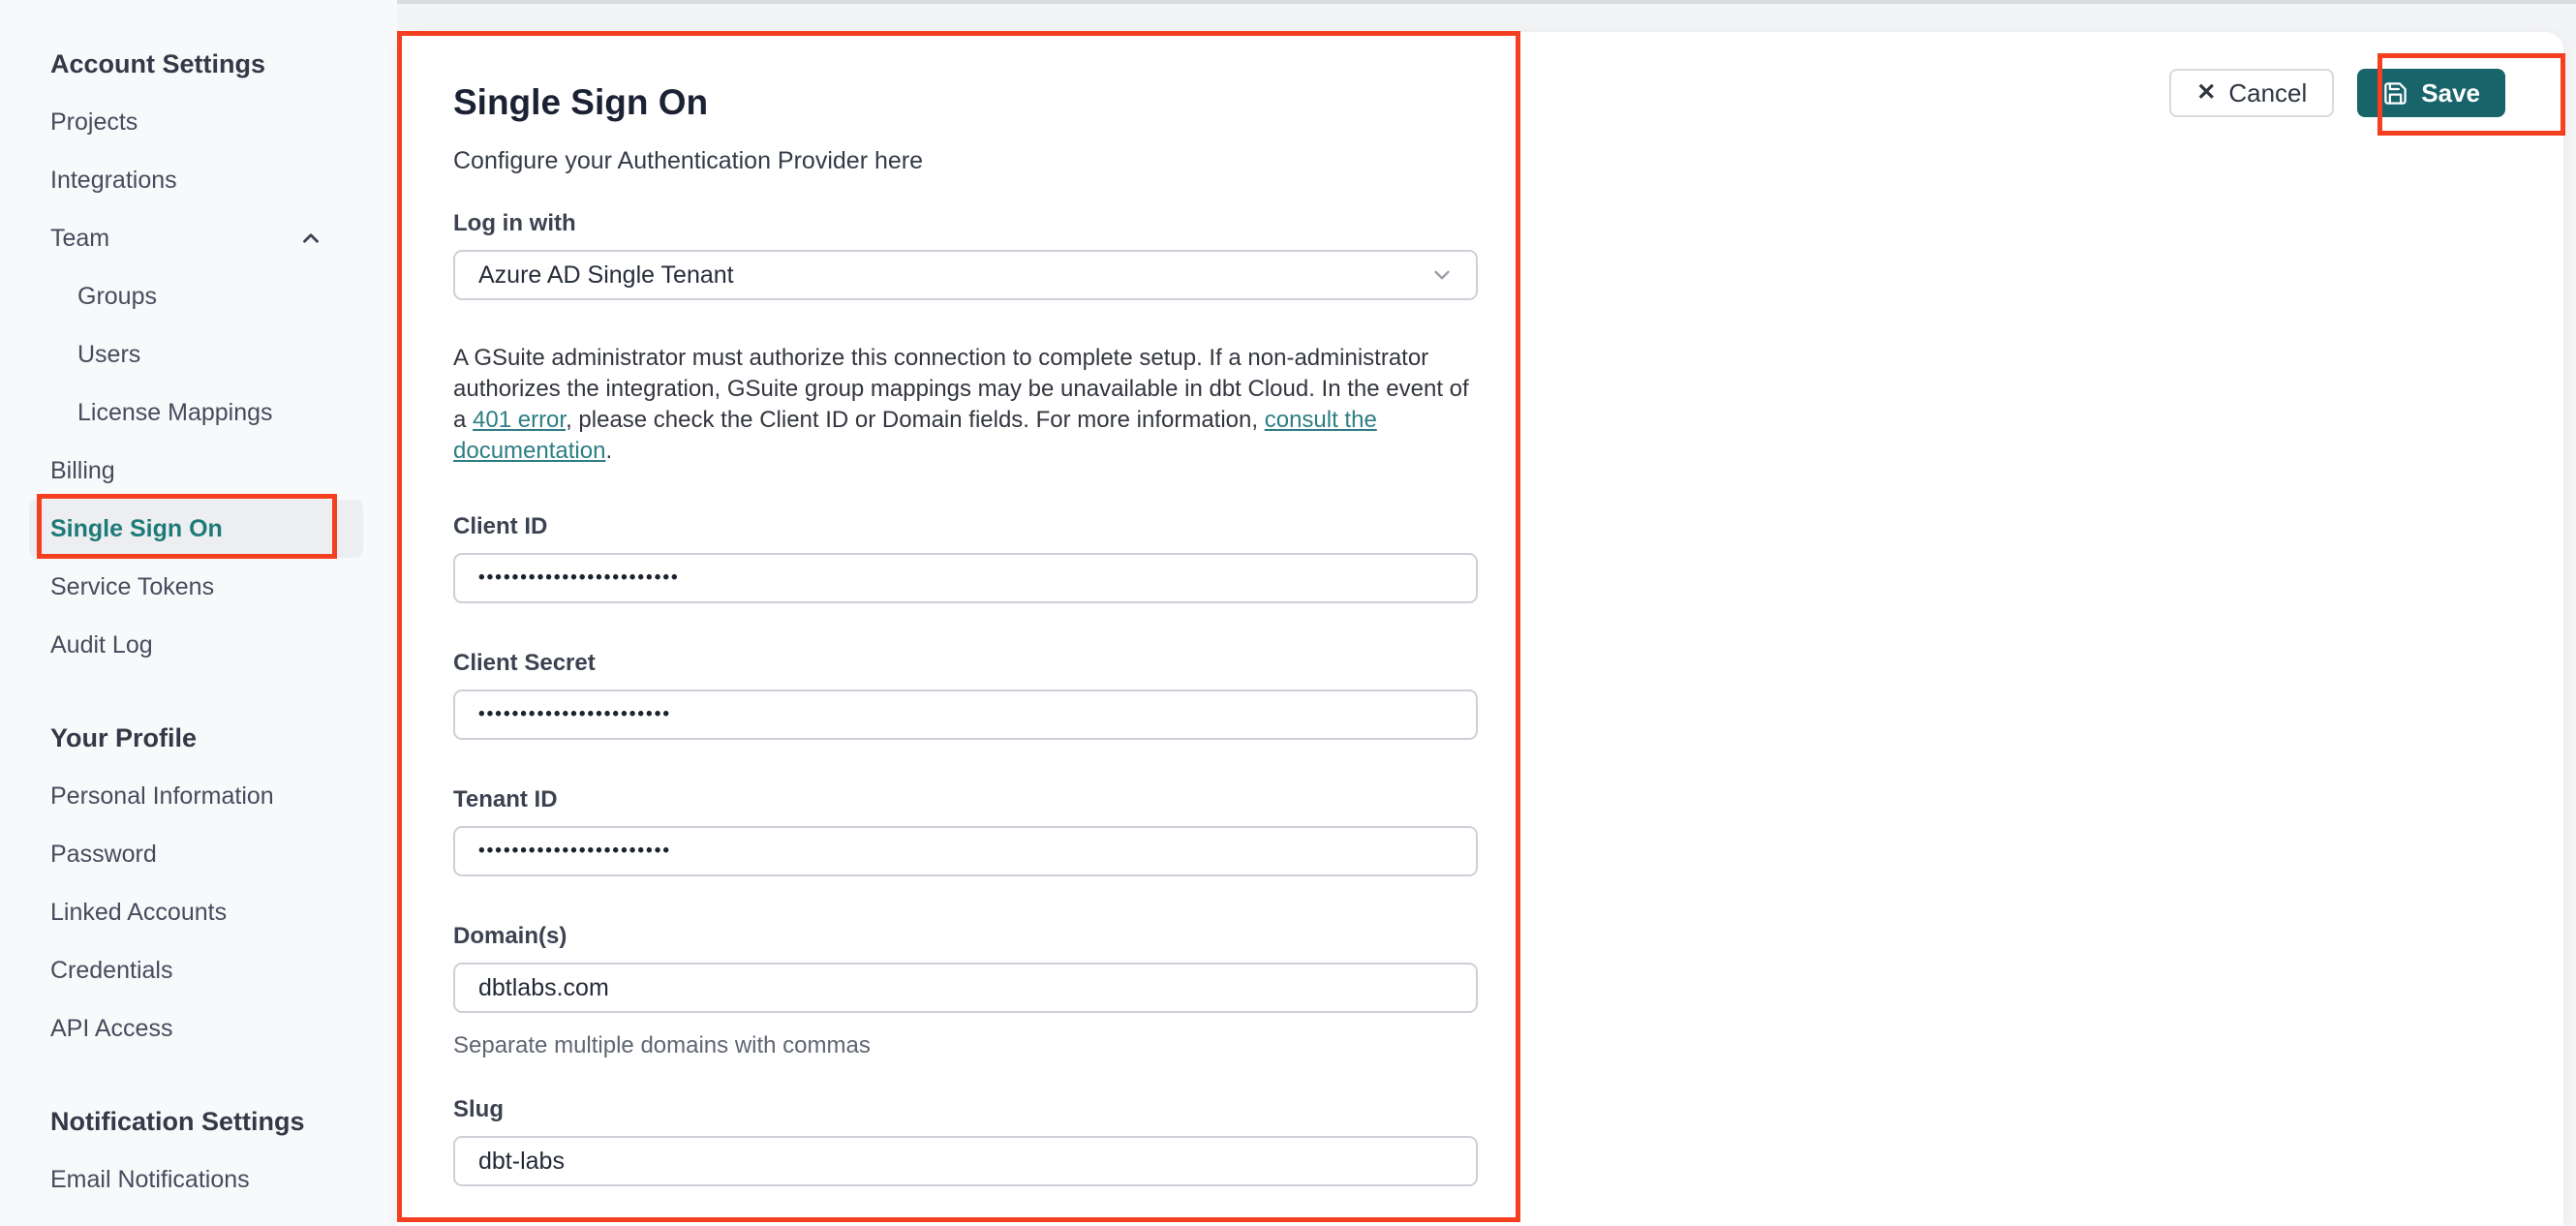 The width and height of the screenshot is (2576, 1226). Describe the element at coordinates (101, 644) in the screenshot. I see `sidebar-item-label: Audit Log` at that location.